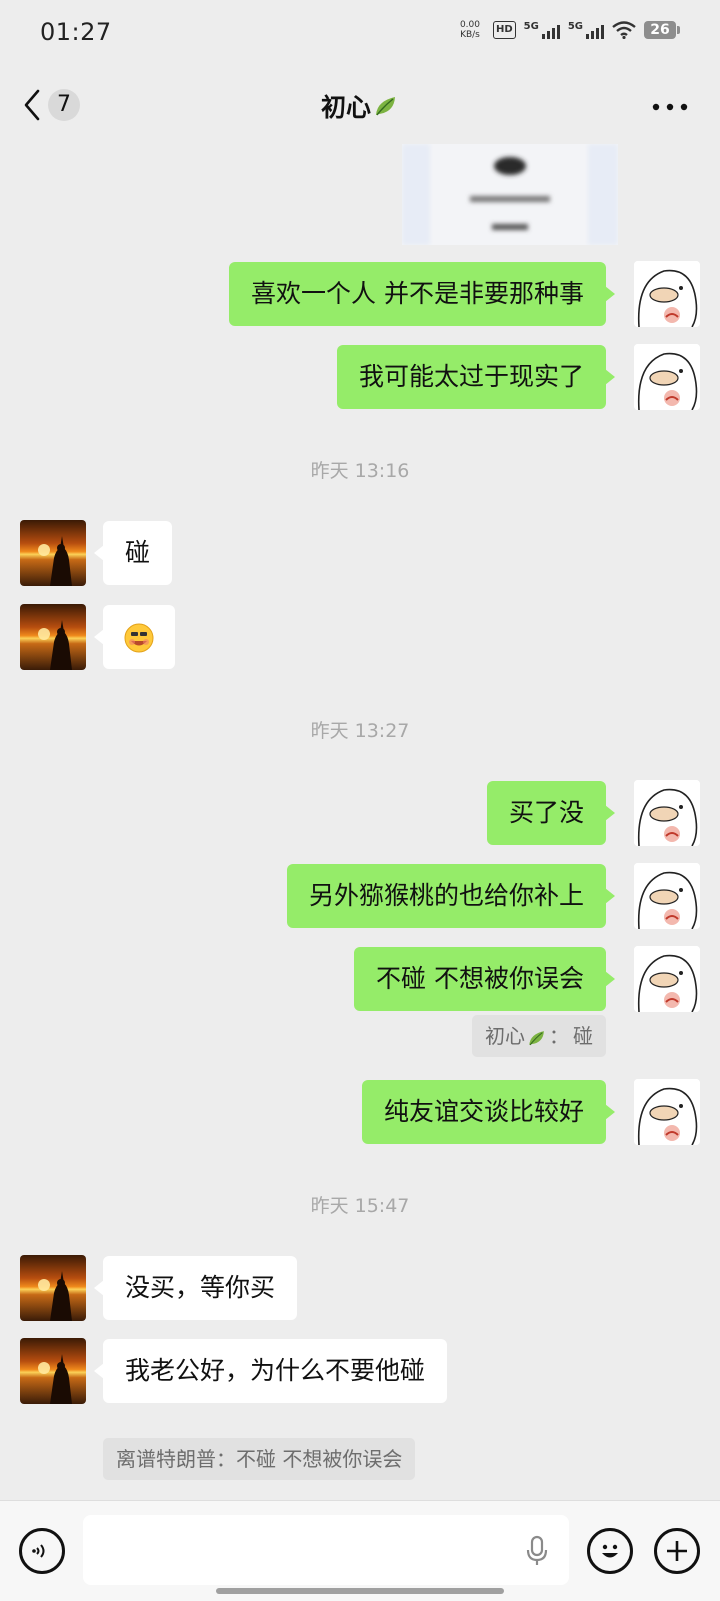 Image resolution: width=720 pixels, height=1601 pixels. Describe the element at coordinates (531, 26) in the screenshot. I see `sim1-network-label: 5G` at that location.